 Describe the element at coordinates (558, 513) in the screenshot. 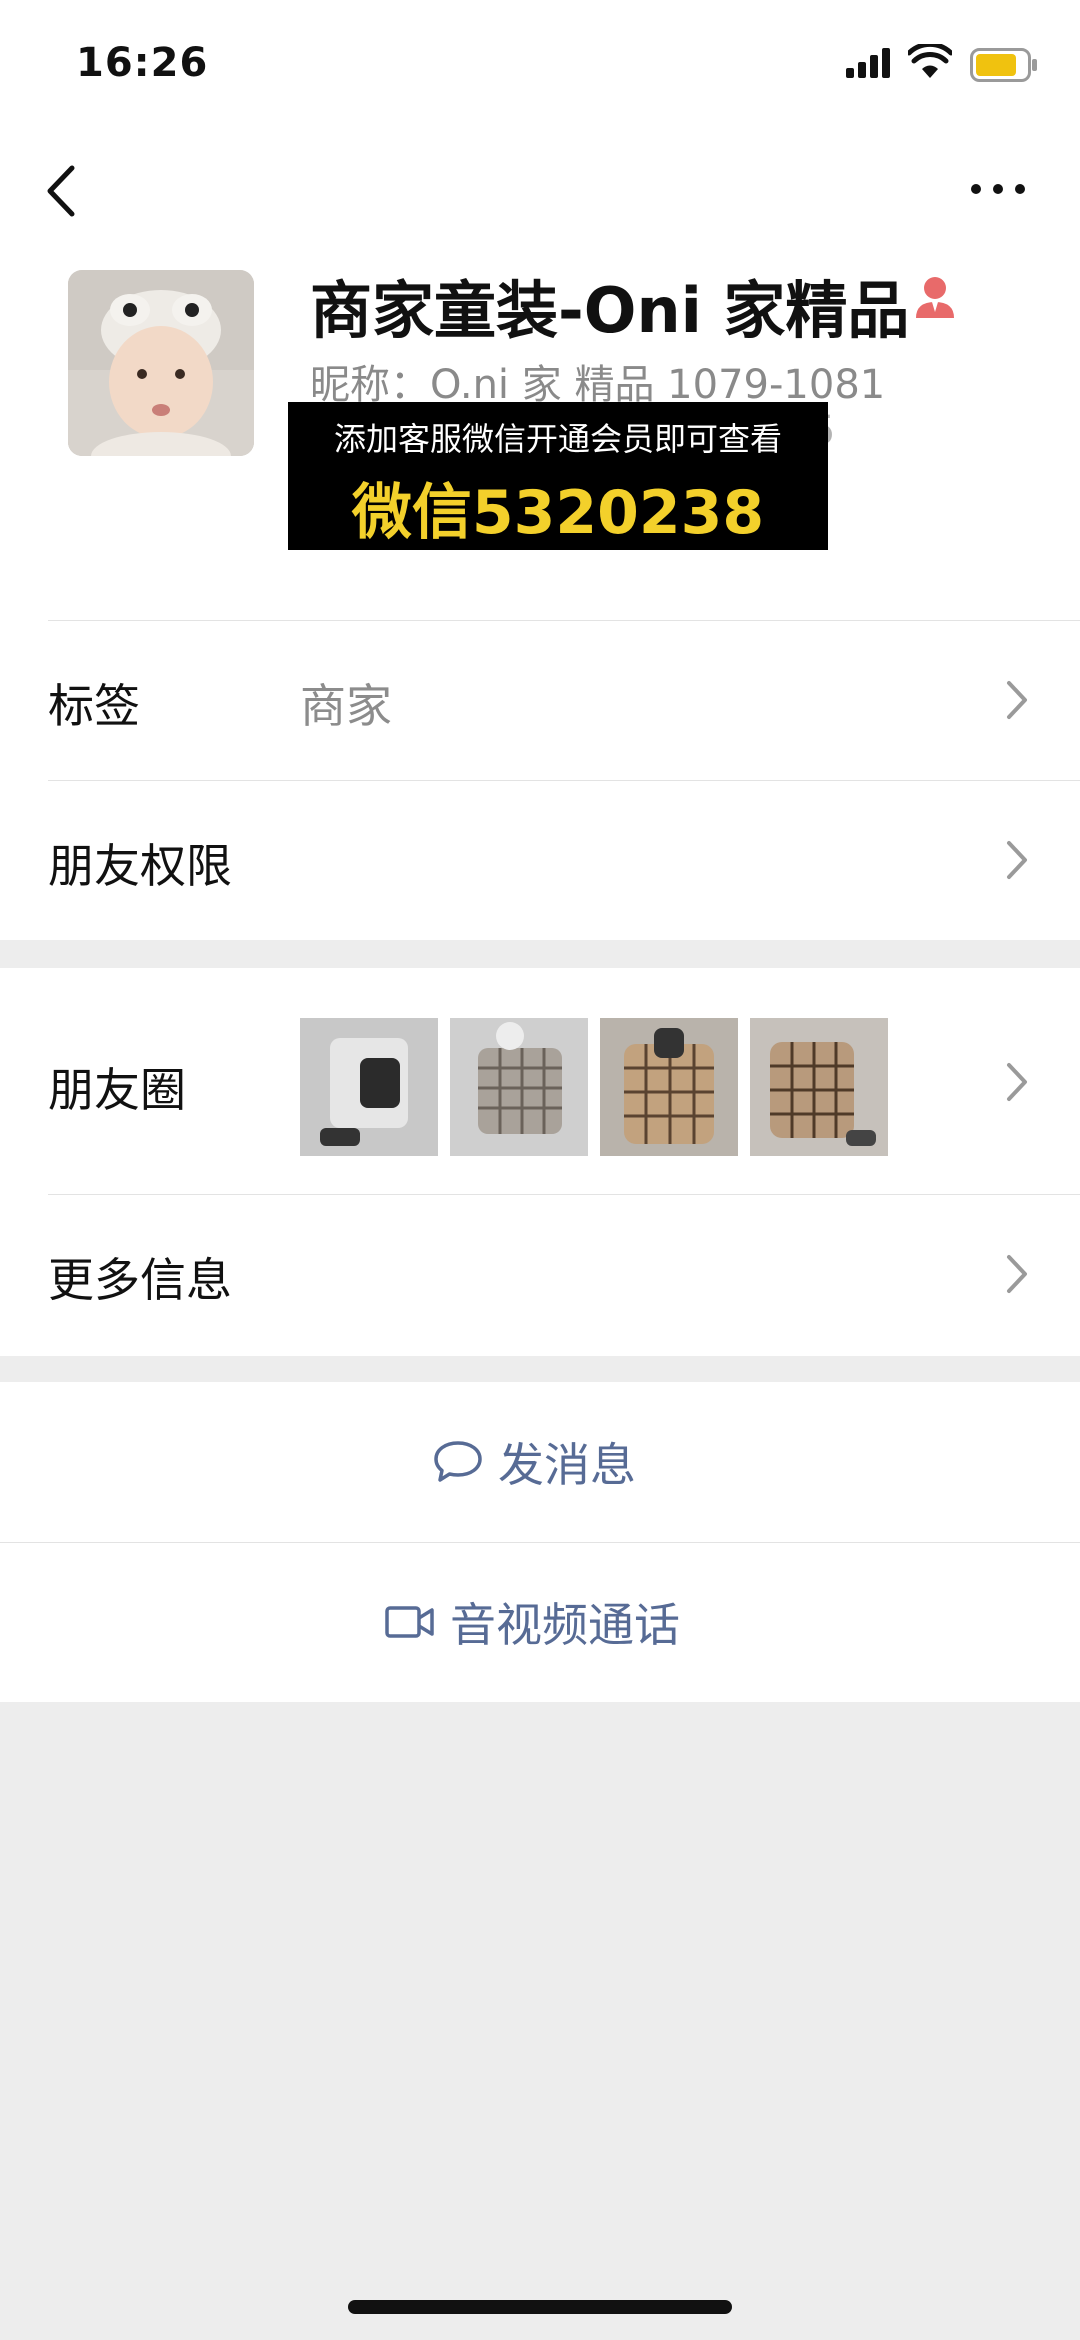

I see `promo-line2: 微信5320238` at that location.